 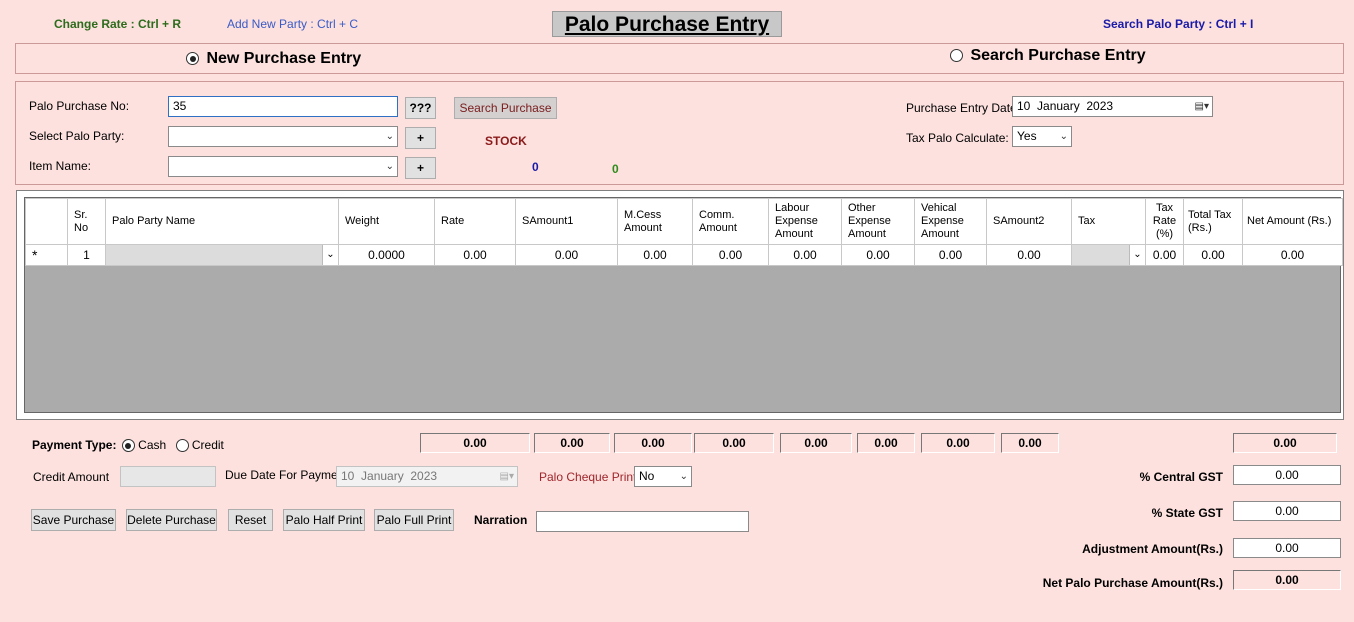 What do you see at coordinates (1132, 583) in the screenshot?
I see `net-amount-label: Net Palo Purchase Amount(Rs.)` at bounding box center [1132, 583].